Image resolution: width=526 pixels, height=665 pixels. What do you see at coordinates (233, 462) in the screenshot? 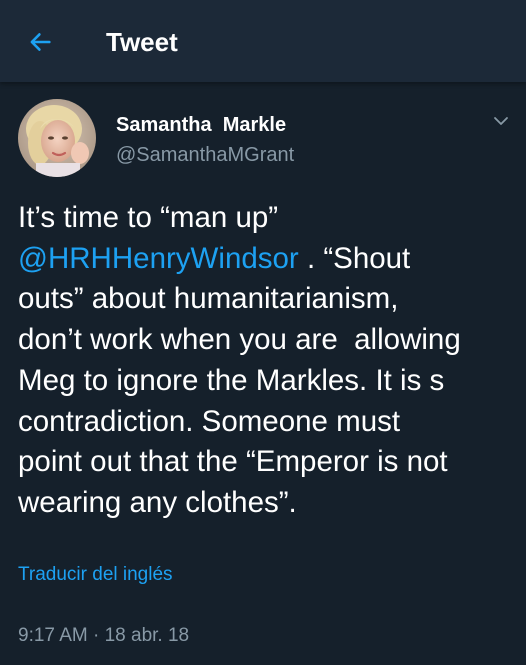
I see `tweet-text-line: point out that the “Emperor is not` at bounding box center [233, 462].